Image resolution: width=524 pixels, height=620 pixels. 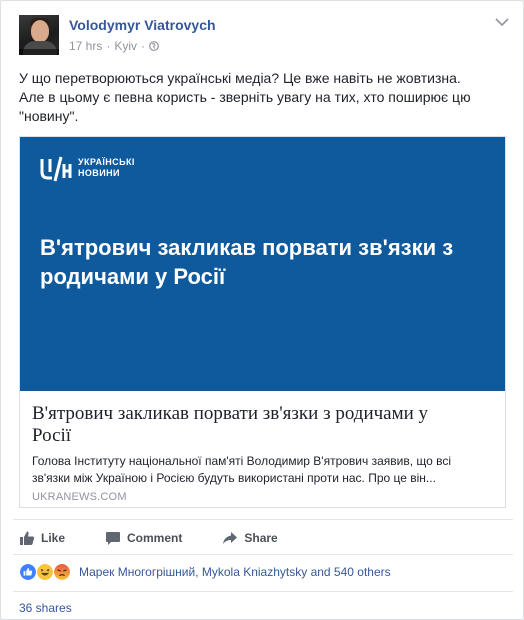 What do you see at coordinates (261, 538) in the screenshot?
I see `share-label: Share` at bounding box center [261, 538].